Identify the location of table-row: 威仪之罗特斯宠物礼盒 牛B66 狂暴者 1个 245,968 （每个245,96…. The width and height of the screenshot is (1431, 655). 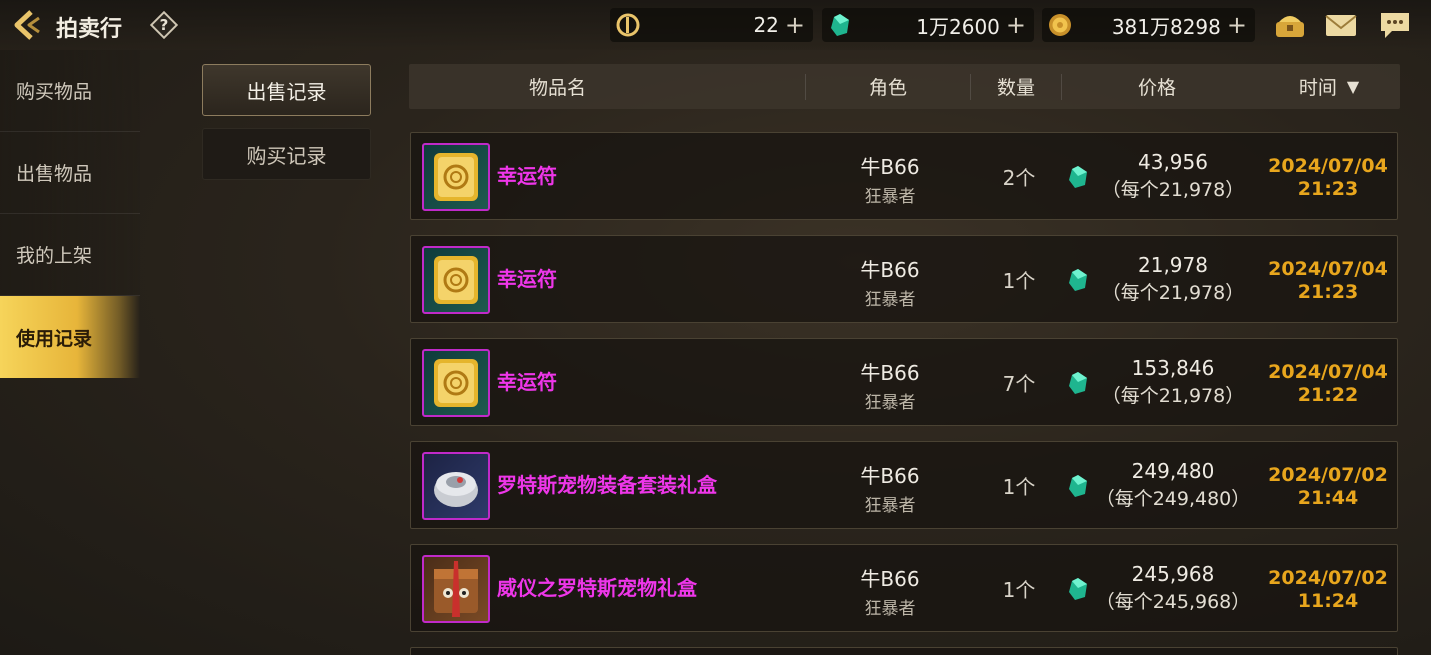
(904, 588).